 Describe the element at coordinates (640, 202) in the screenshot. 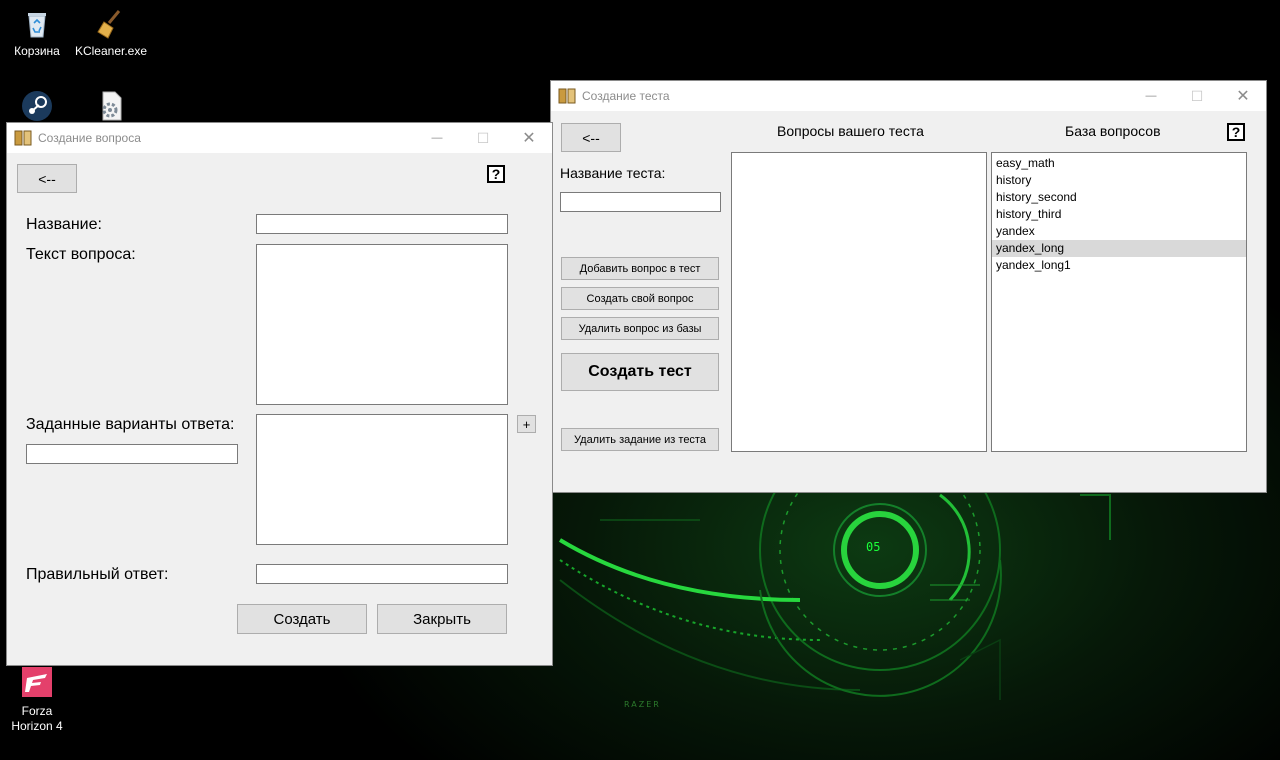

I see `test-name-input` at that location.